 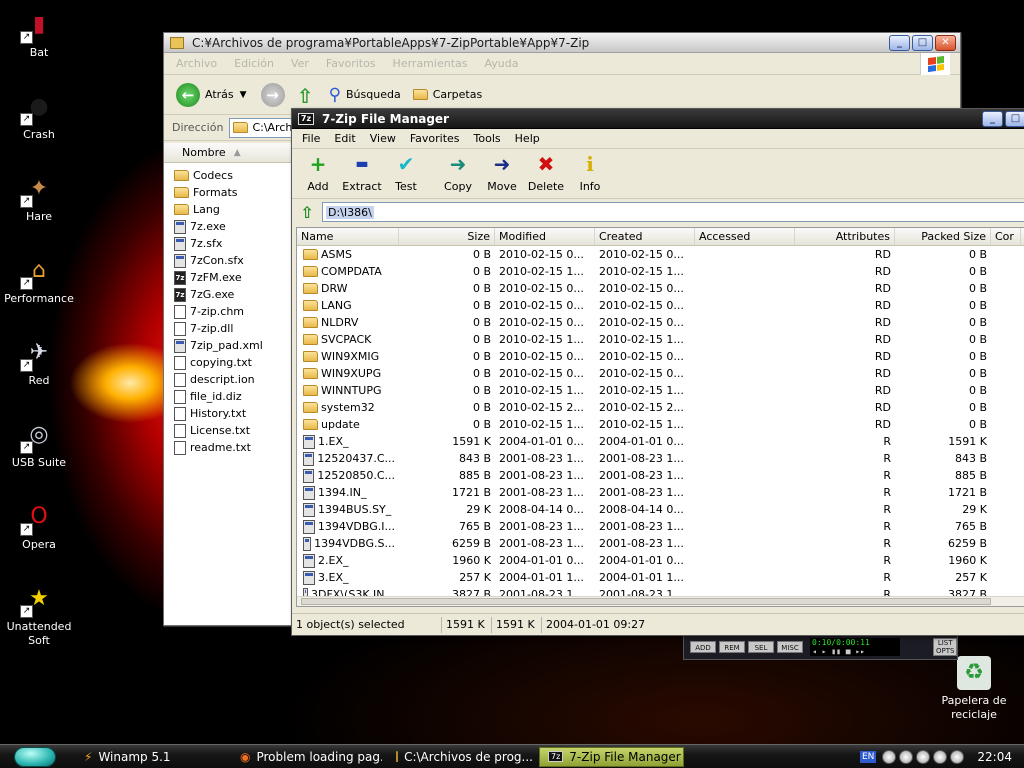 What do you see at coordinates (227, 396) in the screenshot?
I see `list-item: file_id.diz` at bounding box center [227, 396].